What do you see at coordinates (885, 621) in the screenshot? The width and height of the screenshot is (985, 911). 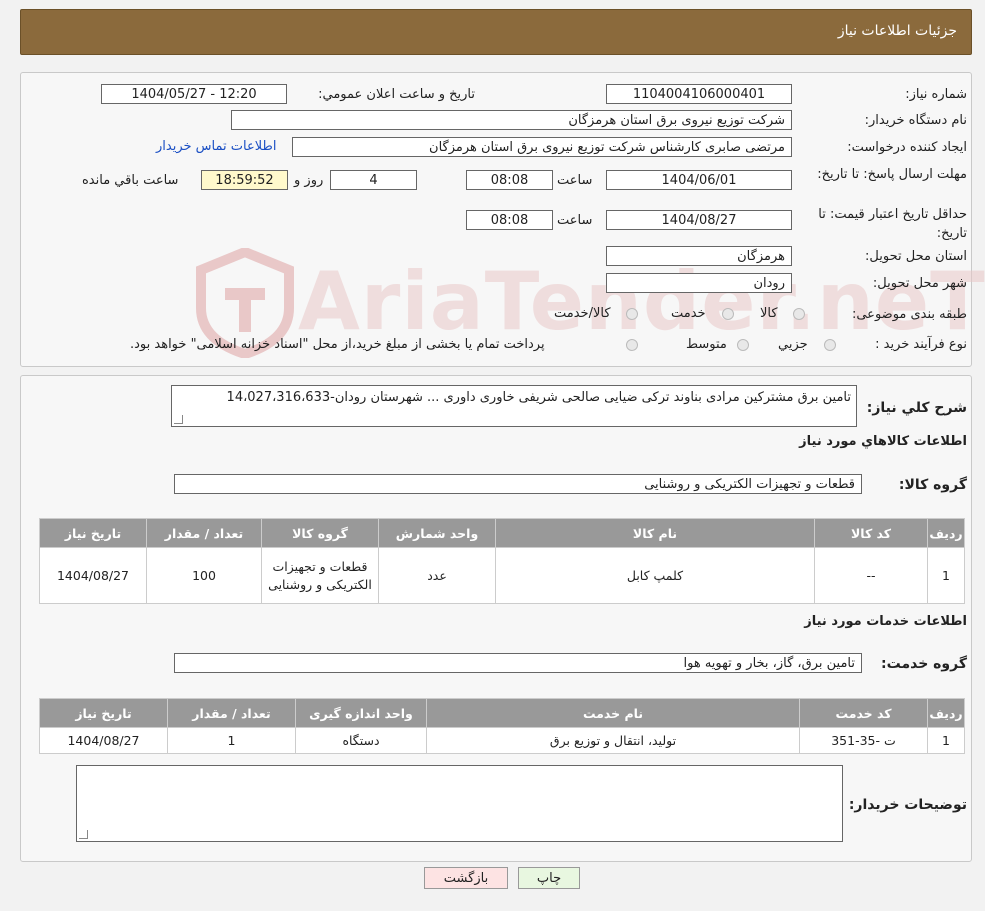 I see `services-section-title: اطلاعات خدمات مورد نیاز` at bounding box center [885, 621].